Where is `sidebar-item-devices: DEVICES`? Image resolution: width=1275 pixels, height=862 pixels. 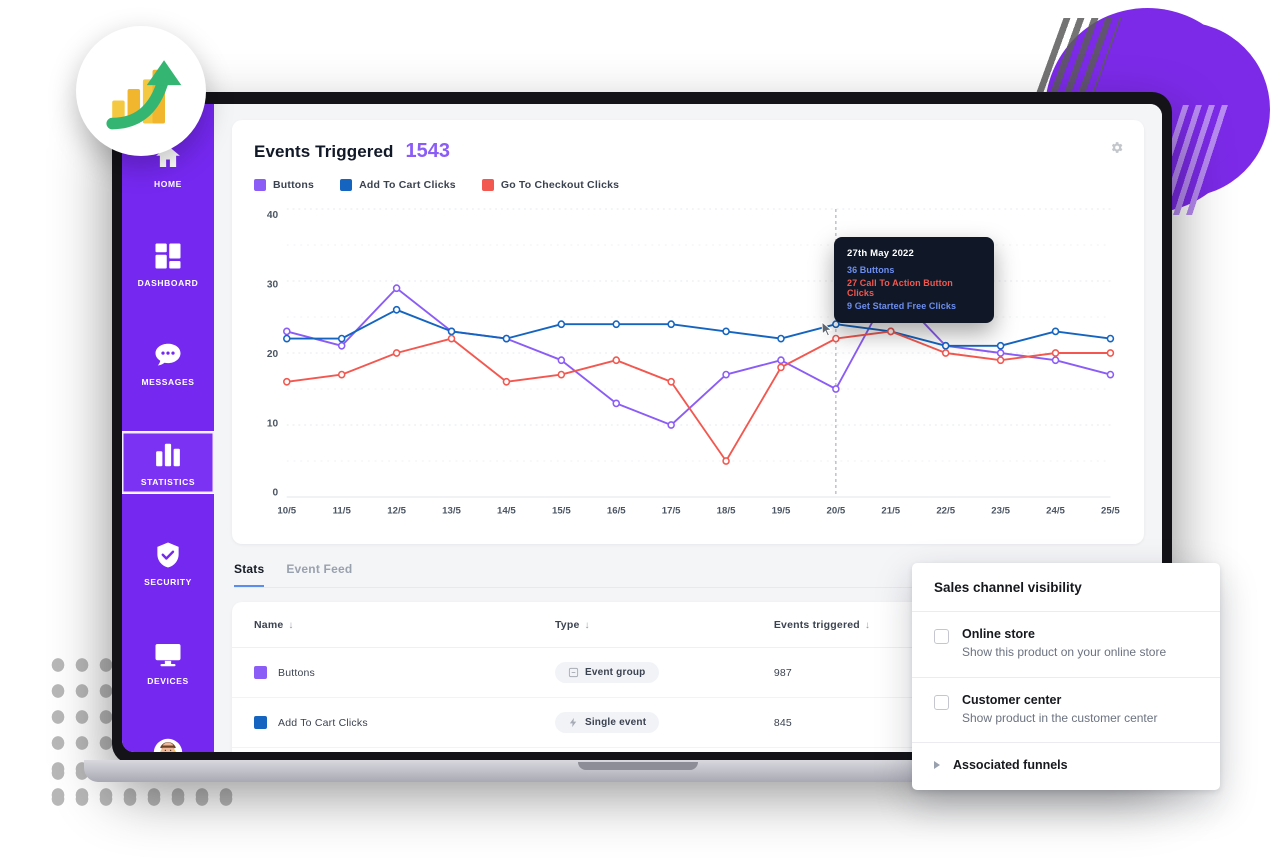 sidebar-item-devices: DEVICES is located at coordinates (168, 661).